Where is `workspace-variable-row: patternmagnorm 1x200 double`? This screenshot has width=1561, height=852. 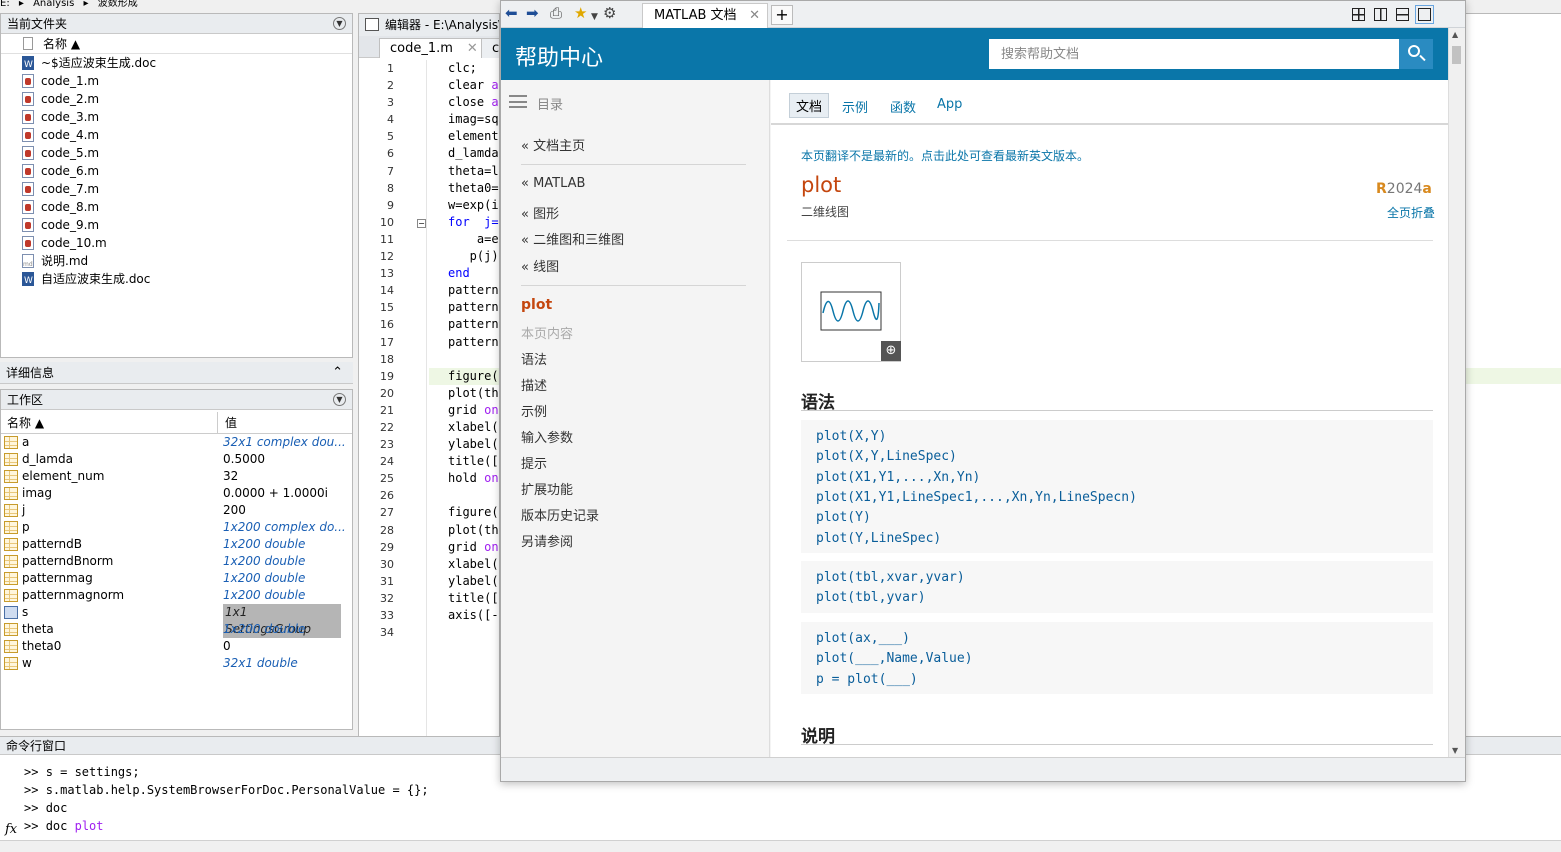
workspace-variable-row: patternmagnorm 1x200 double is located at coordinates (176, 595).